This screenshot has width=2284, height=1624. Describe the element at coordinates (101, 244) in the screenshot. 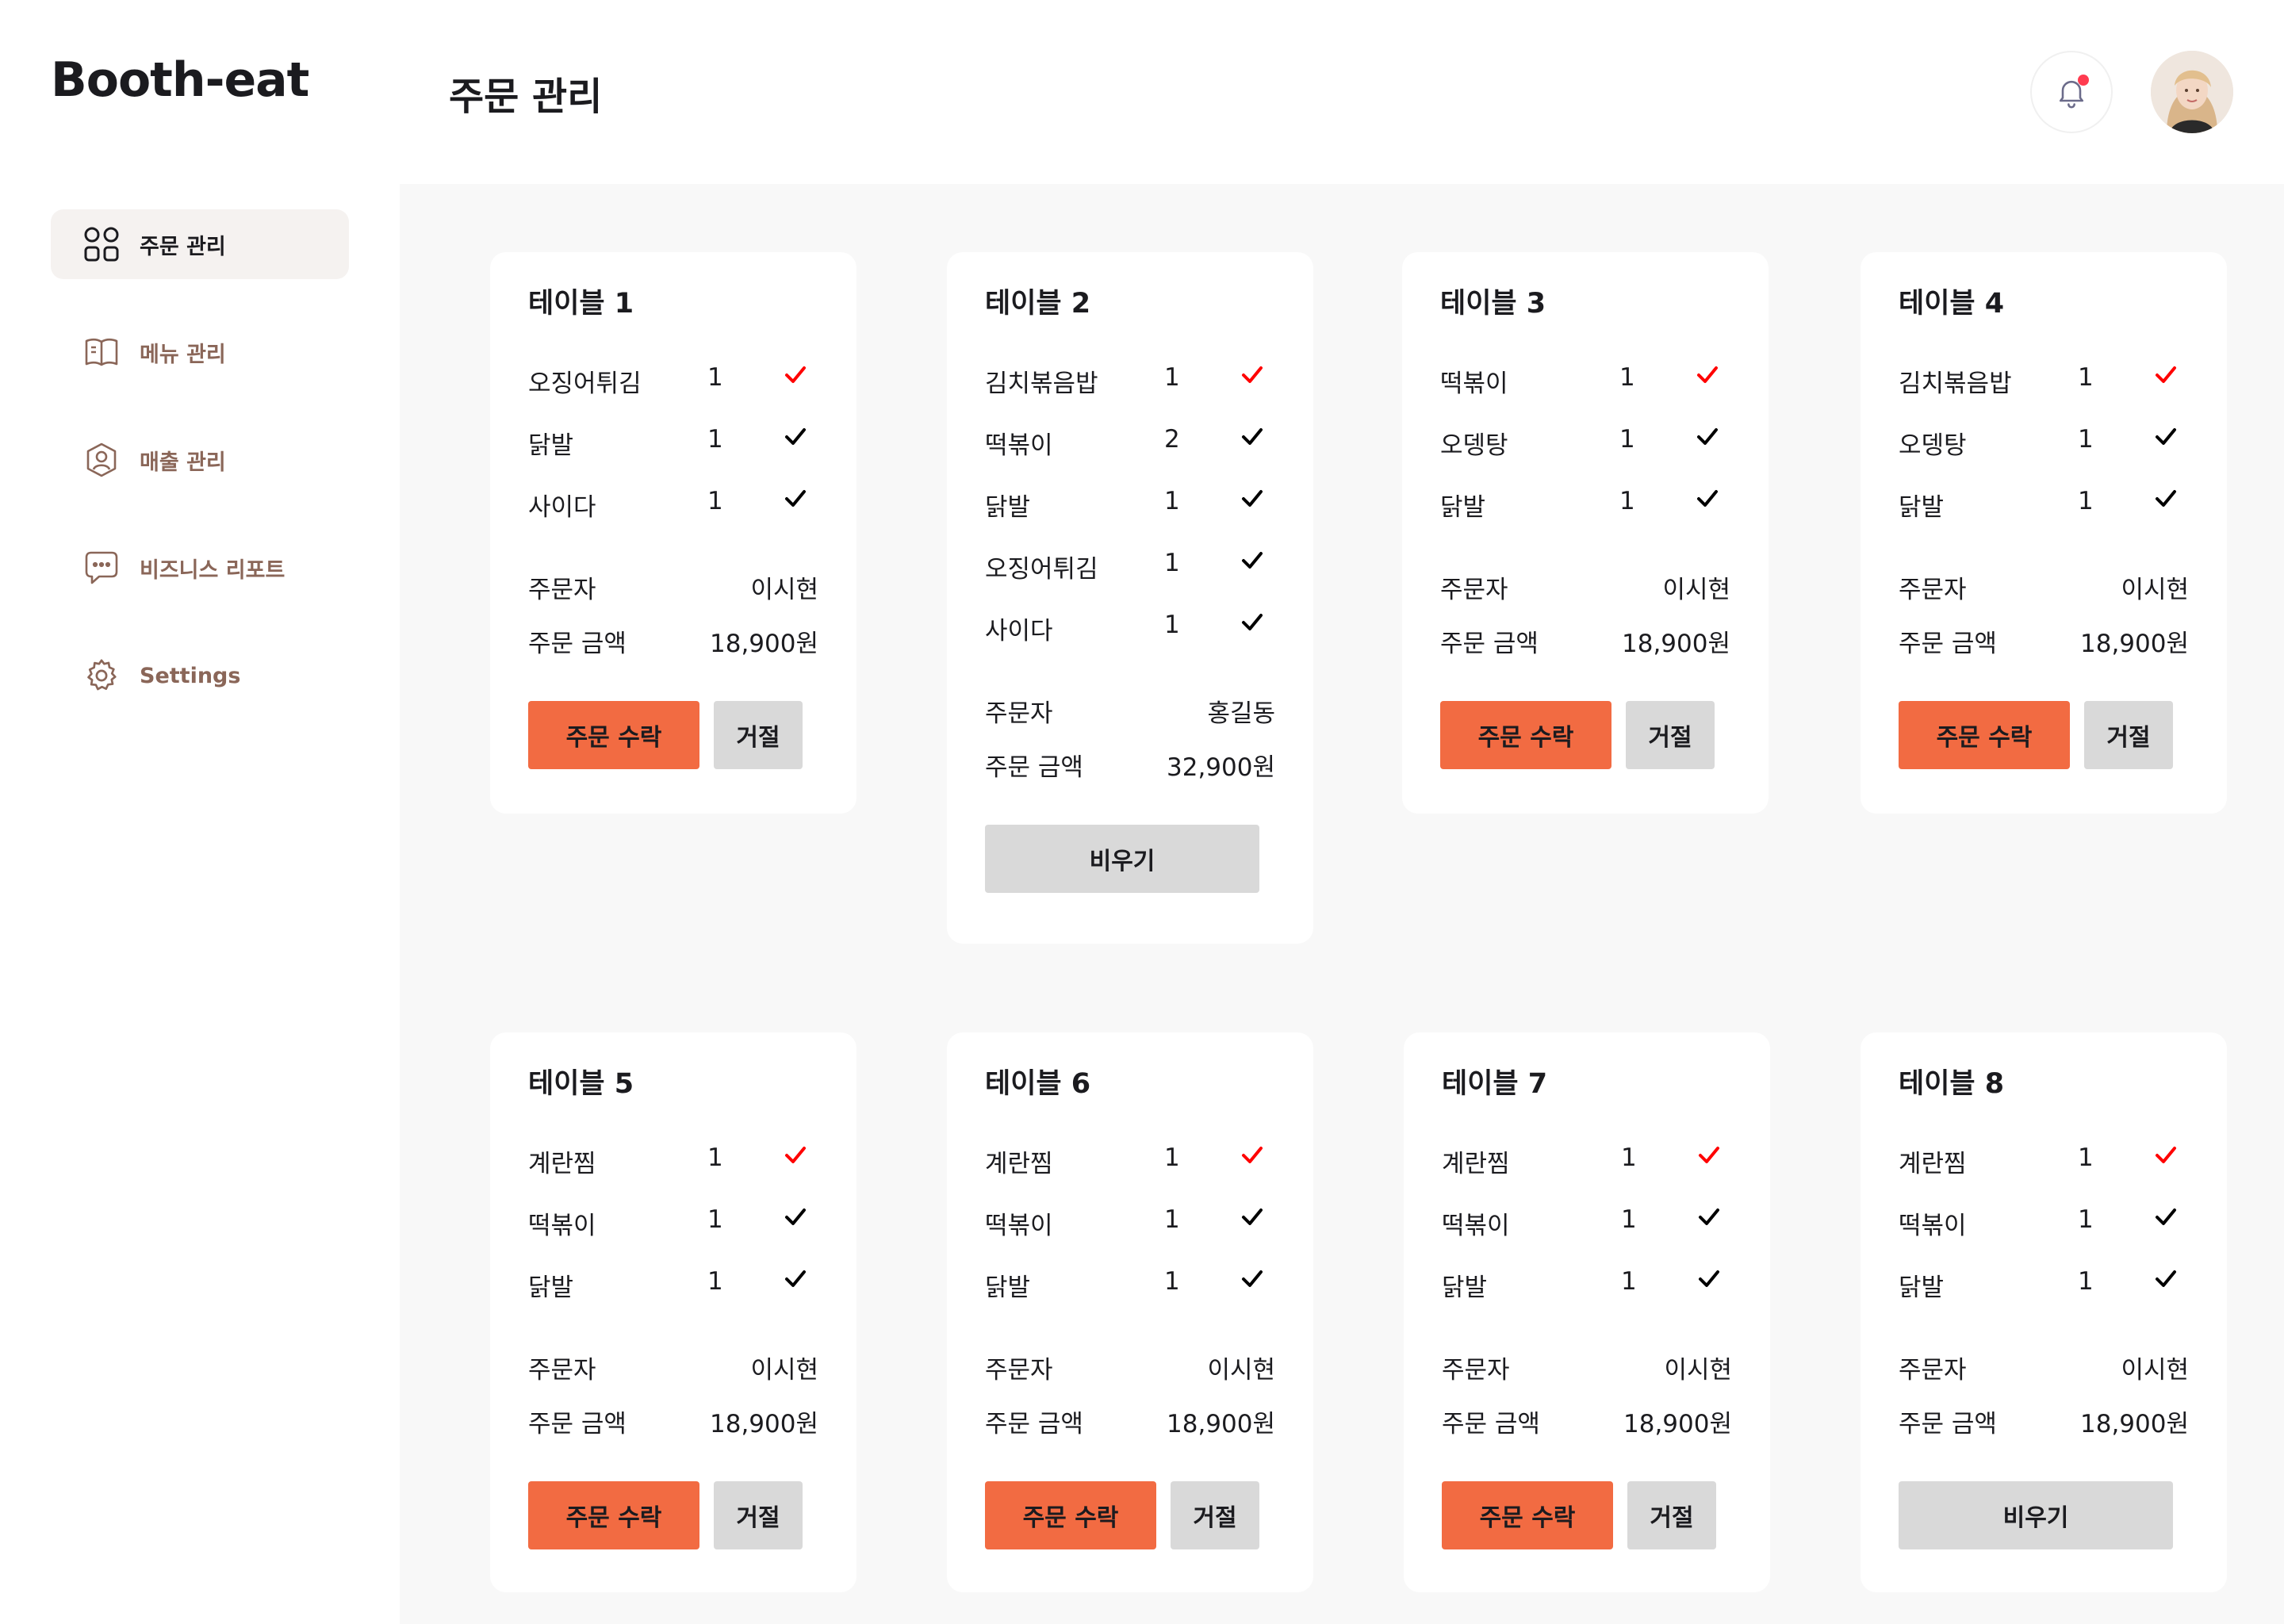

I see `grid-icon` at that location.